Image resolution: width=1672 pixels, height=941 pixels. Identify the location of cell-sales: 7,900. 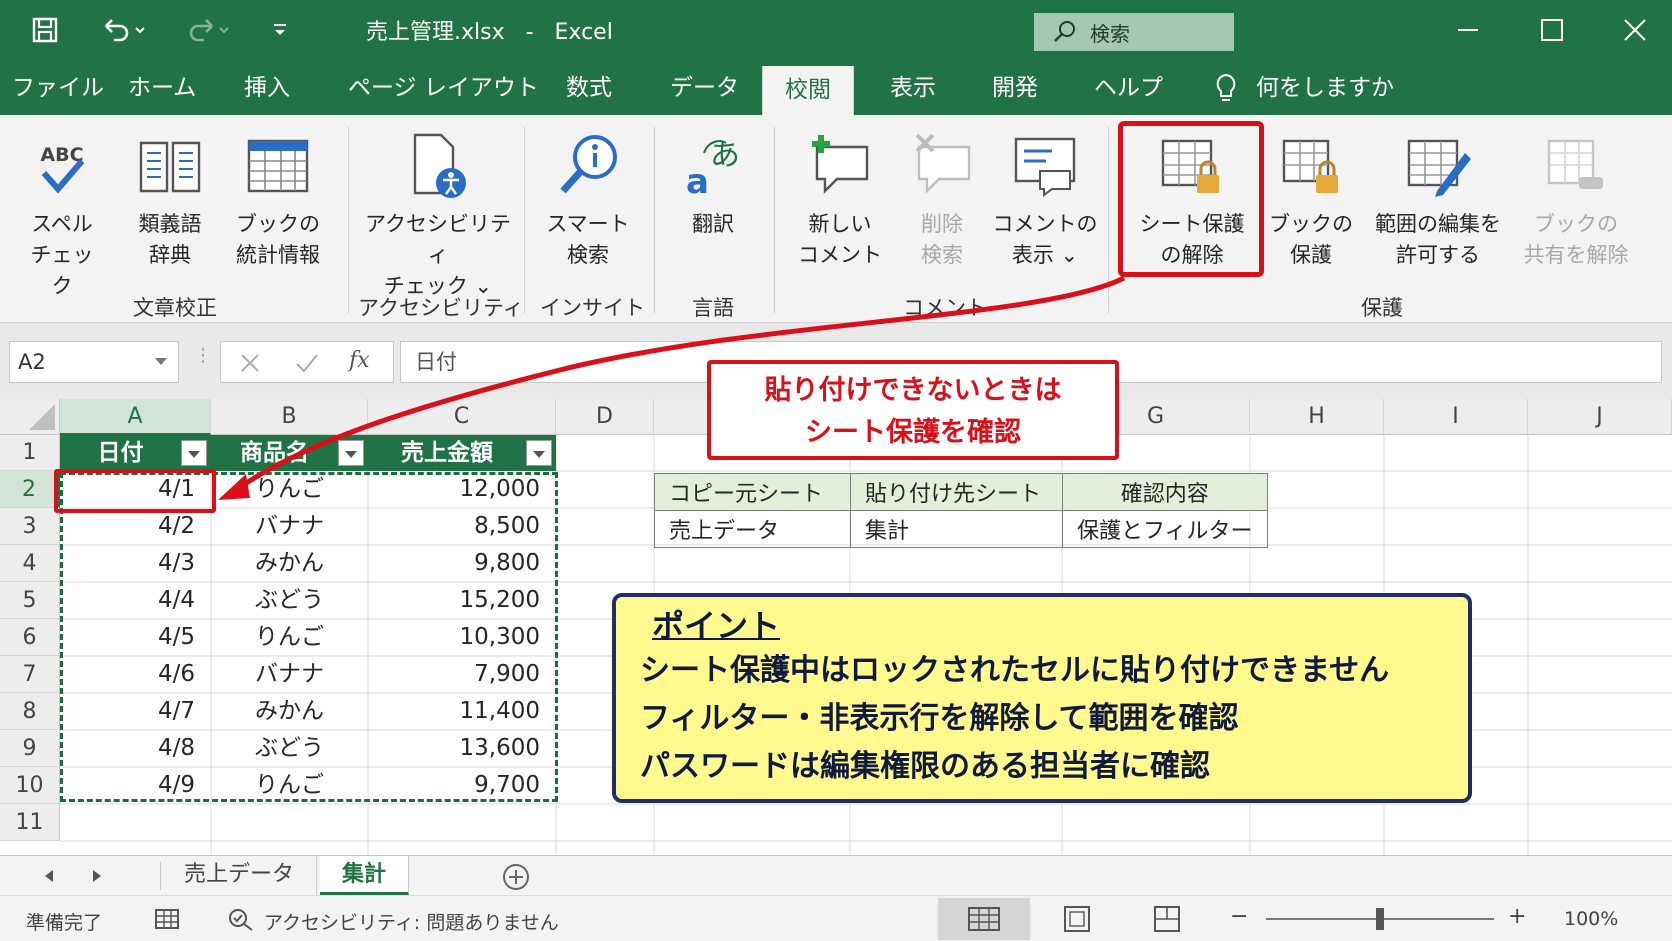
(462, 674).